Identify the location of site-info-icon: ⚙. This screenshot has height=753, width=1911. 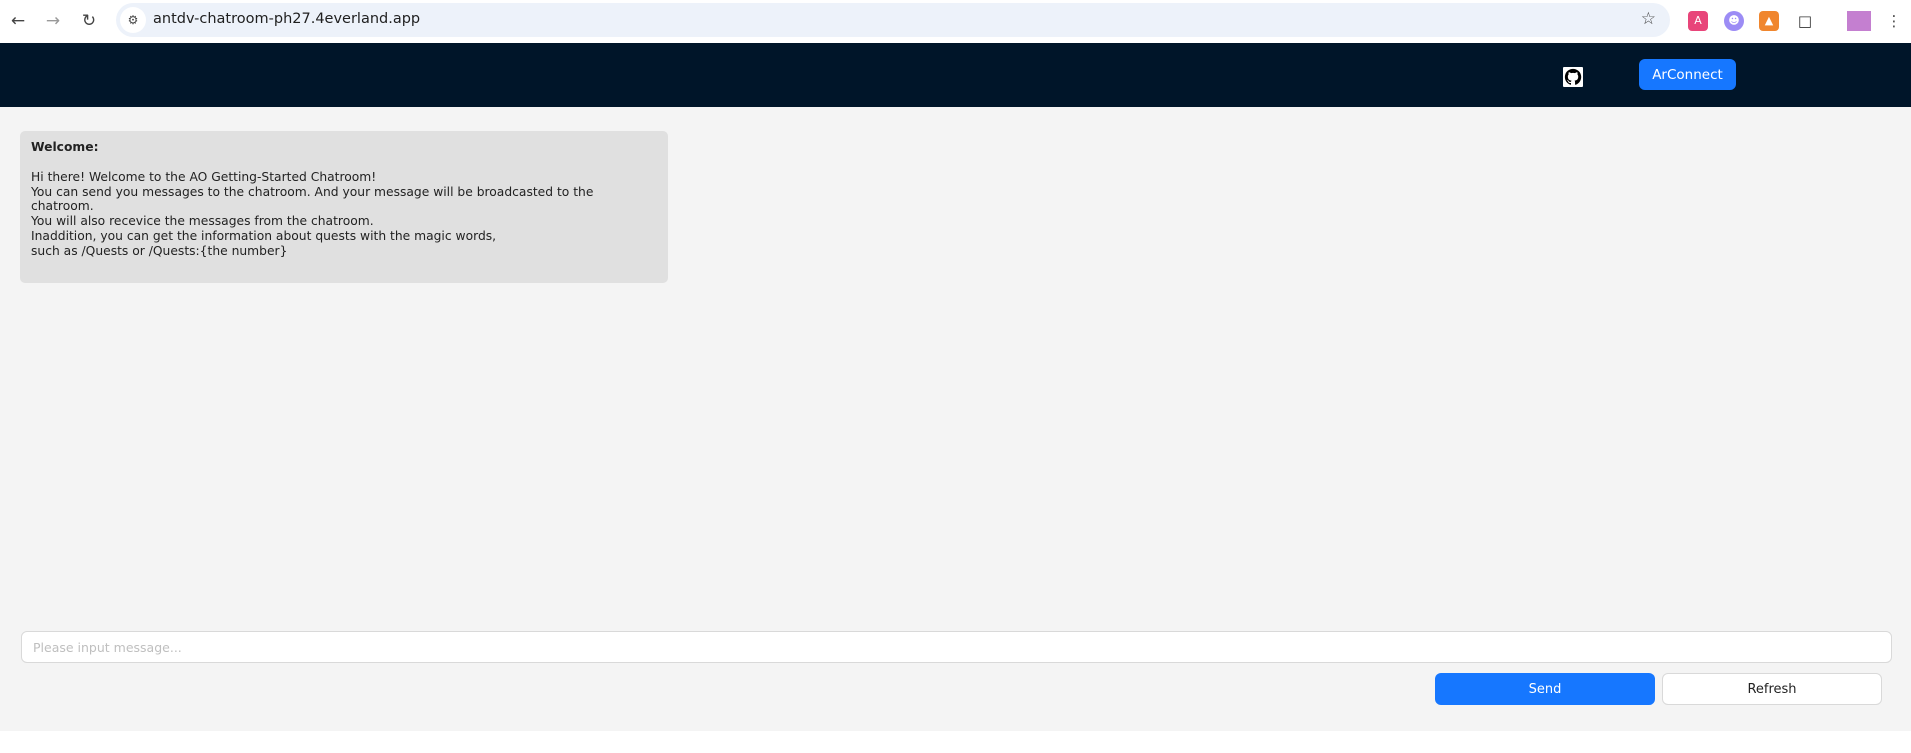
(133, 20).